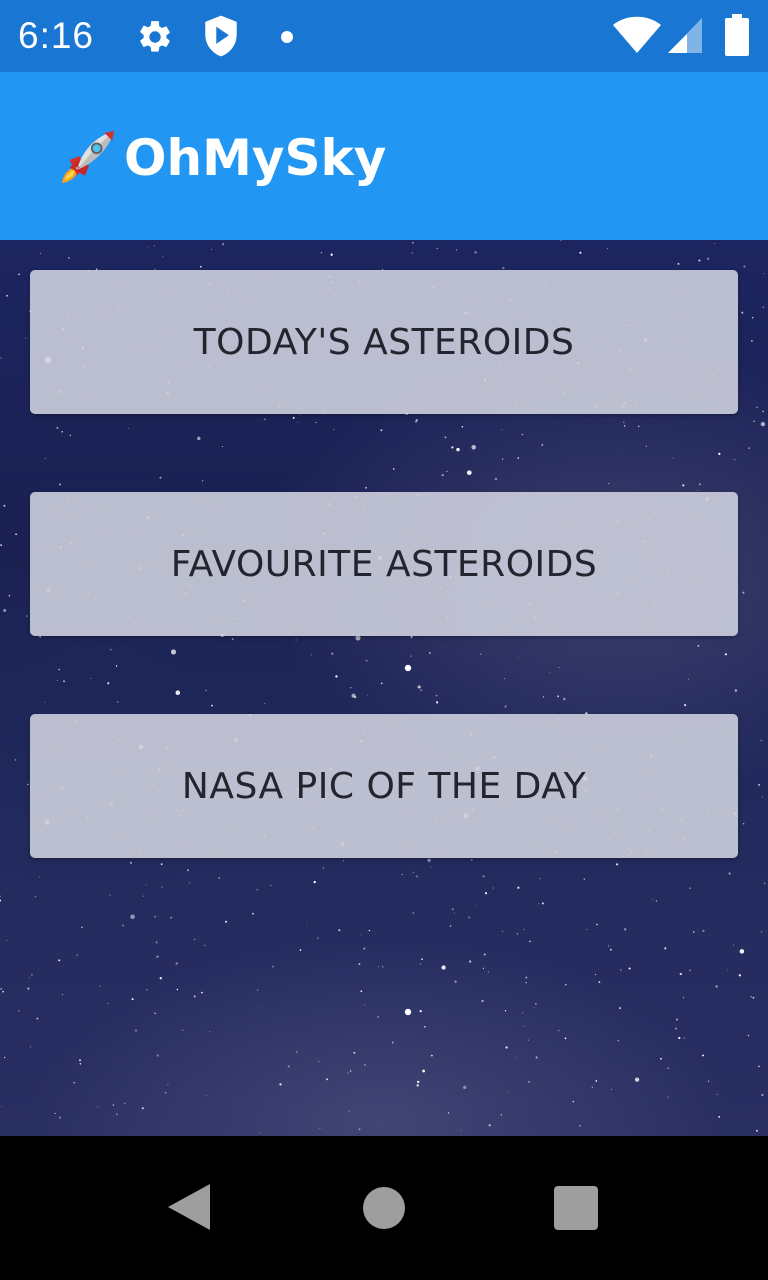 The height and width of the screenshot is (1280, 768). What do you see at coordinates (287, 37) in the screenshot?
I see `notification-dot-icon` at bounding box center [287, 37].